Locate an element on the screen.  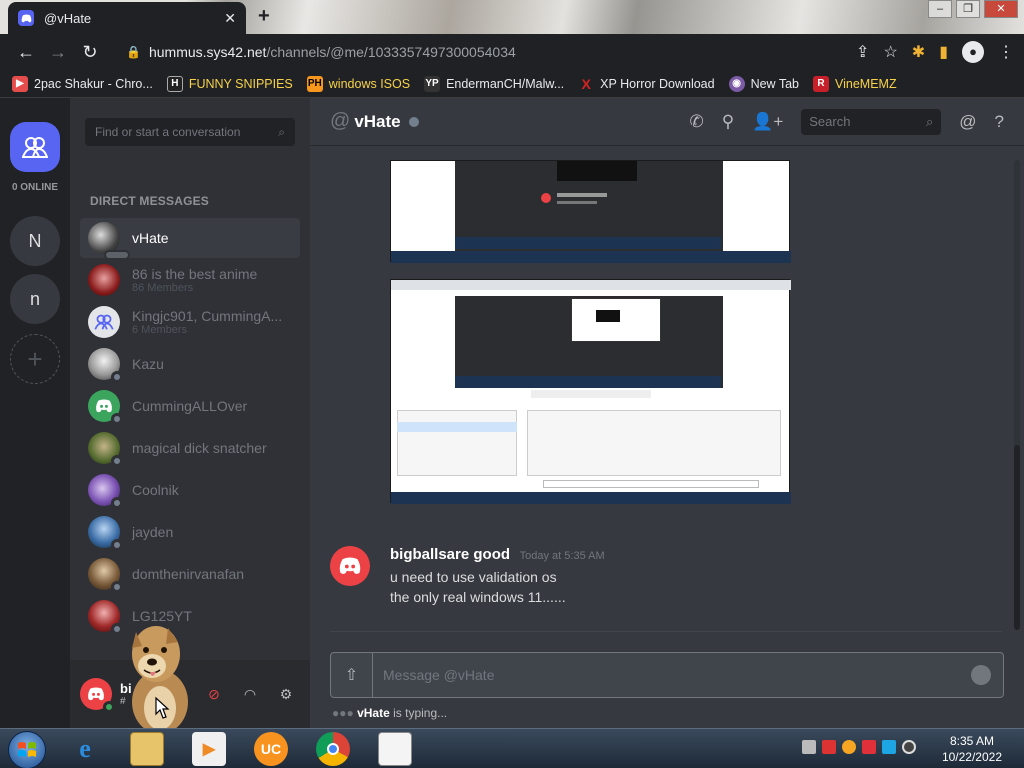
new-tab-button: + is located at coordinates (264, 16).